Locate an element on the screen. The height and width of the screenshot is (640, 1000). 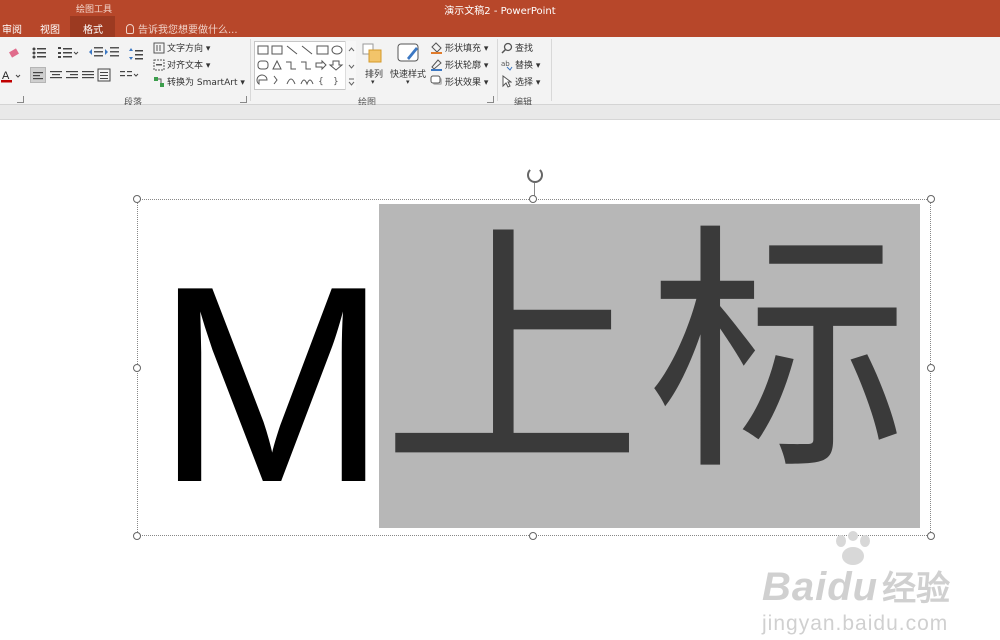
bullets-icon is located at coordinates (40, 53).